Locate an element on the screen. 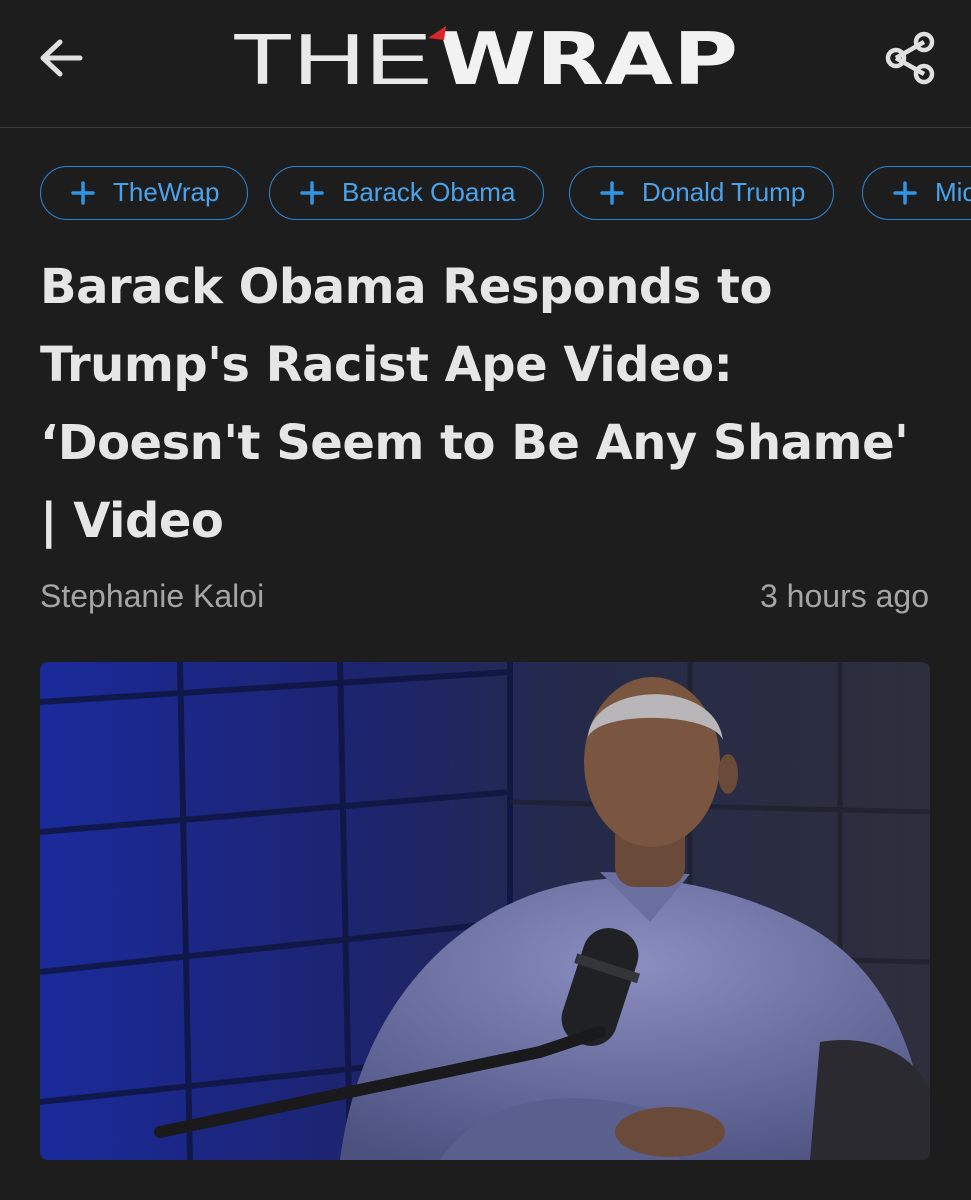 The width and height of the screenshot is (971, 1200). back-button is located at coordinates (61, 58).